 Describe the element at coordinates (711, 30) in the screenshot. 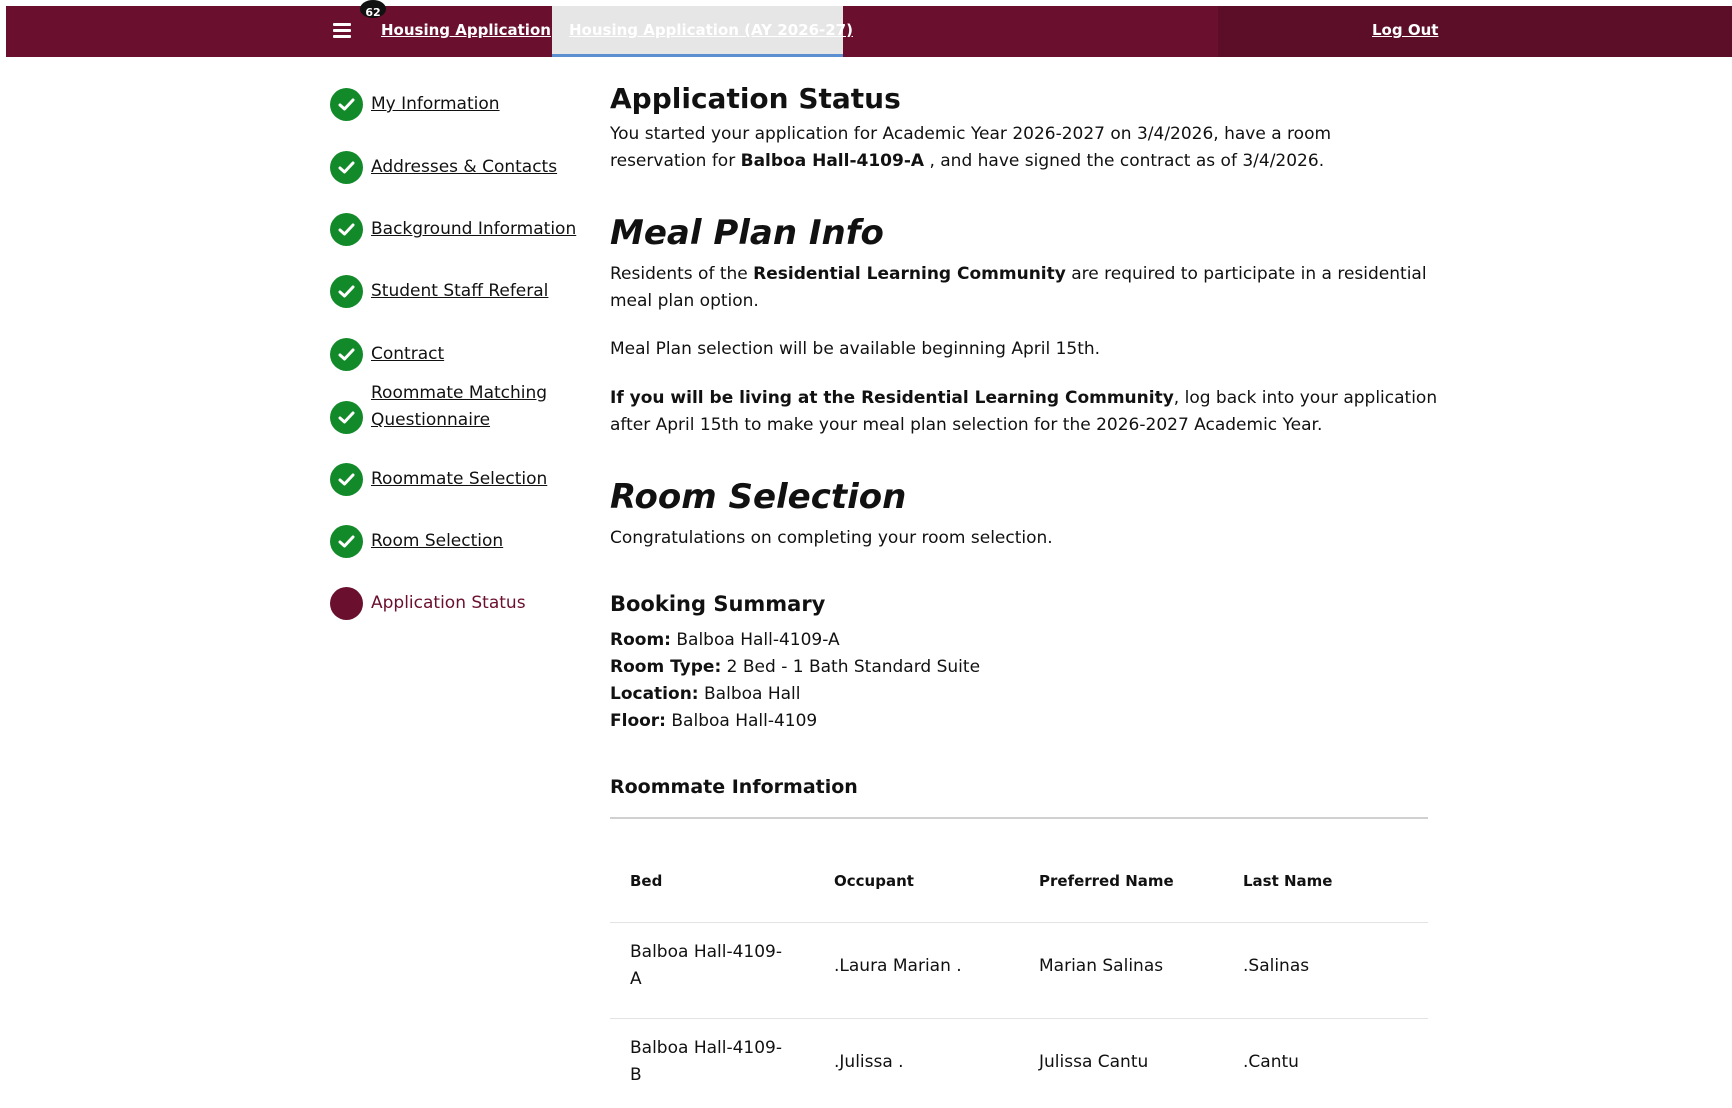

I see `tab-label: Housing Application (AY 2026-27)` at that location.